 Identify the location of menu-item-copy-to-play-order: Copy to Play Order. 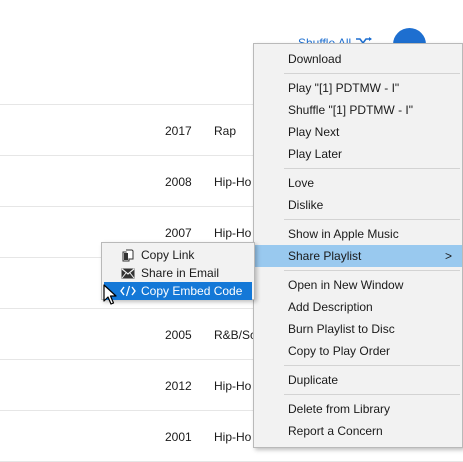
(358, 351).